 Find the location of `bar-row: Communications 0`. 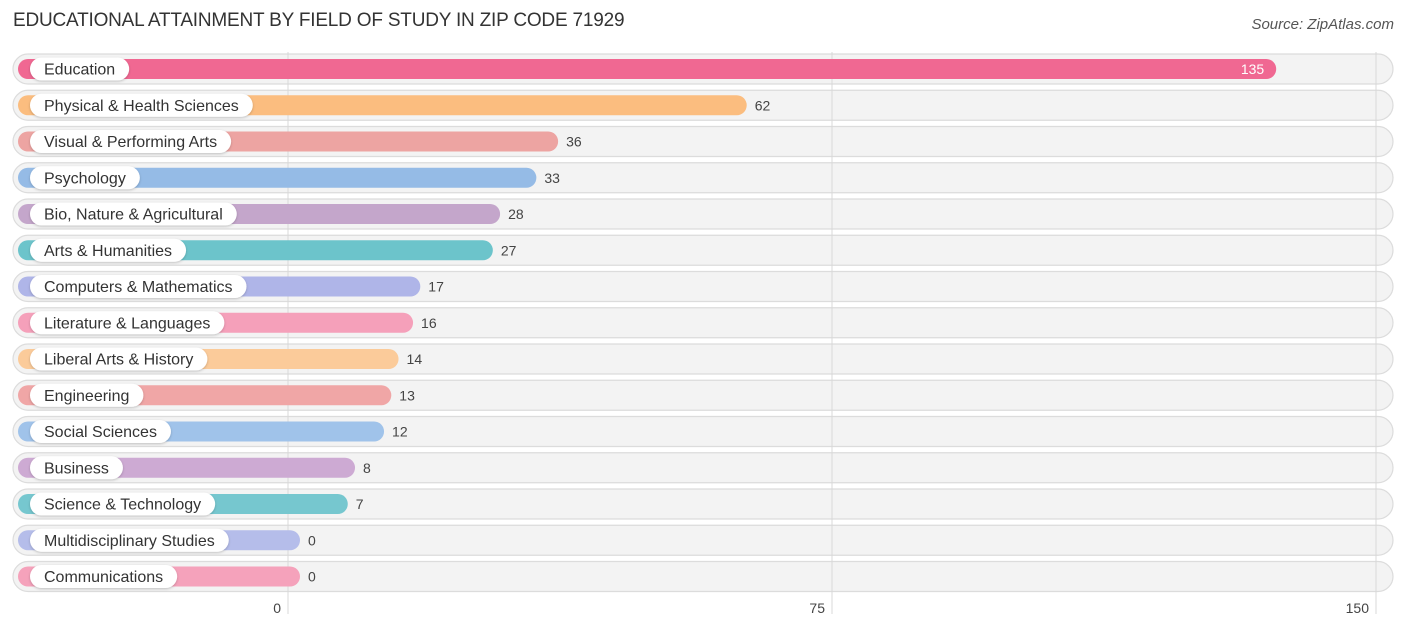

bar-row: Communications 0 is located at coordinates (167, 576).